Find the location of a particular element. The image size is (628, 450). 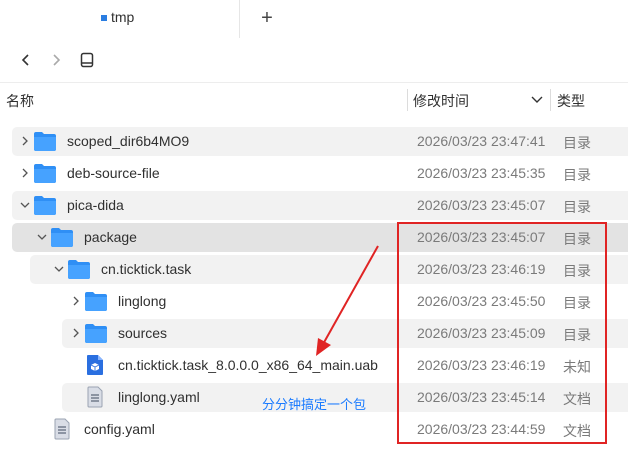

item-name: cn.ticktick.task is located at coordinates (146, 269).